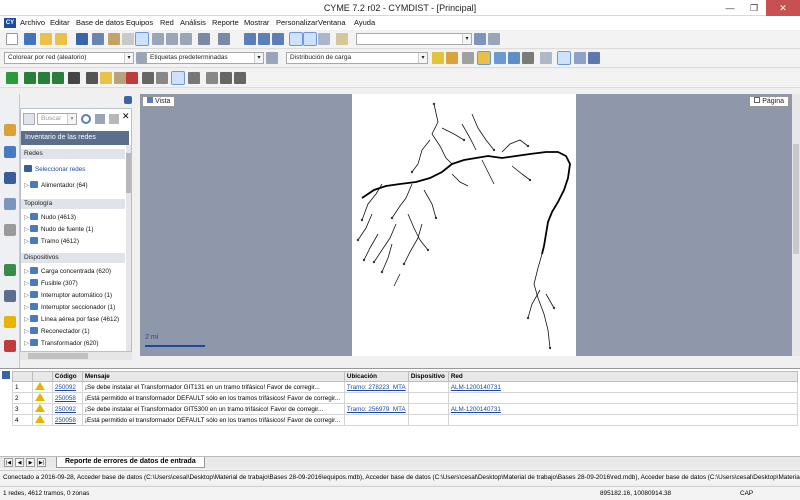 This screenshot has width=800, height=500. Describe the element at coordinates (142, 39) in the screenshot. I see `select-icon` at that location.